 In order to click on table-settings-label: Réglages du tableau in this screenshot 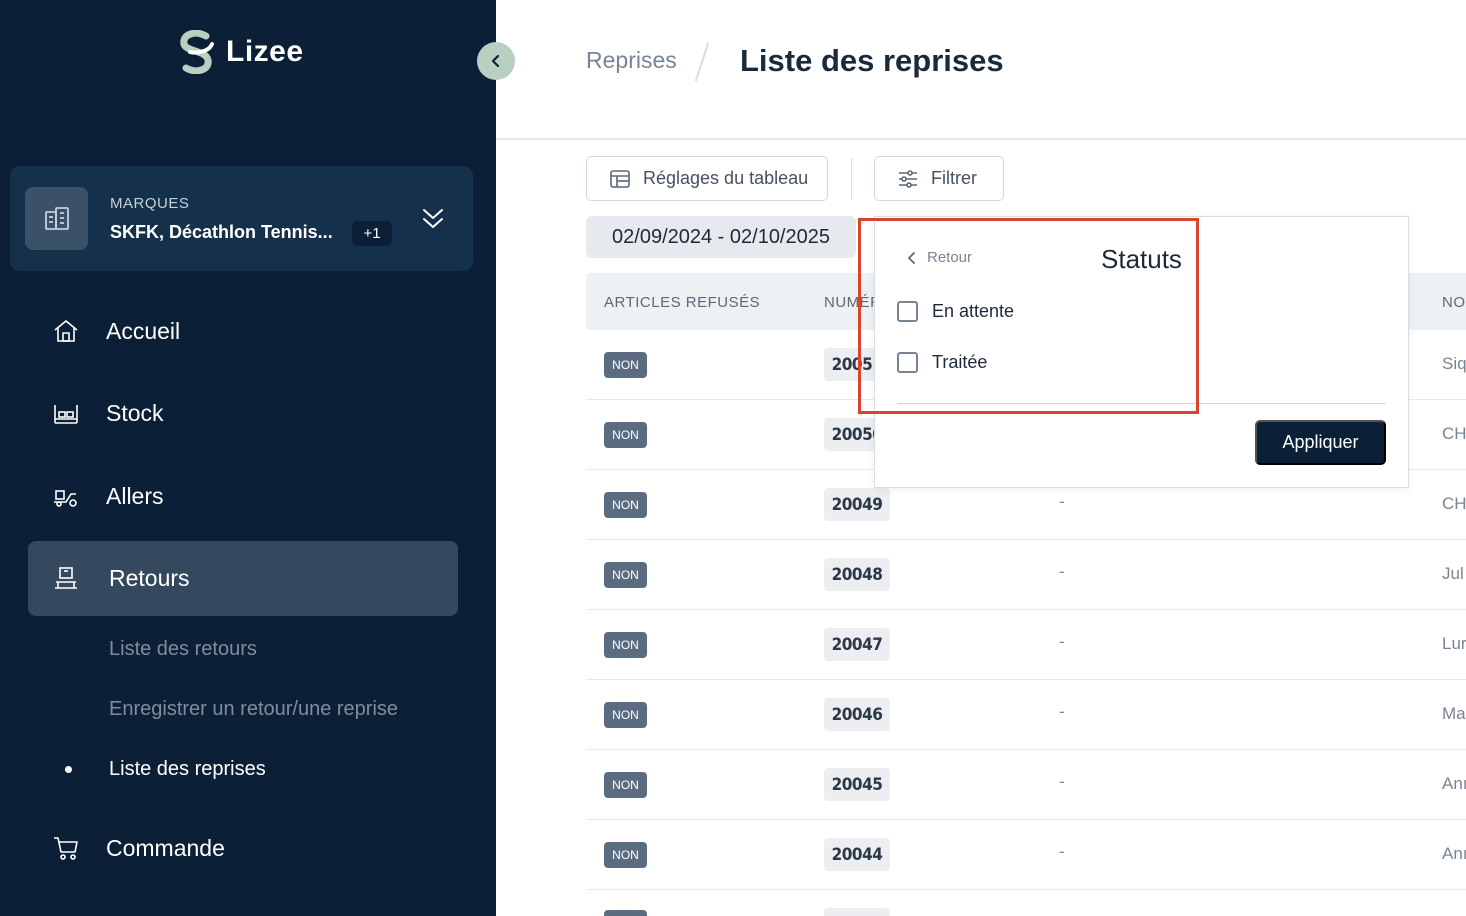, I will do `click(726, 178)`.